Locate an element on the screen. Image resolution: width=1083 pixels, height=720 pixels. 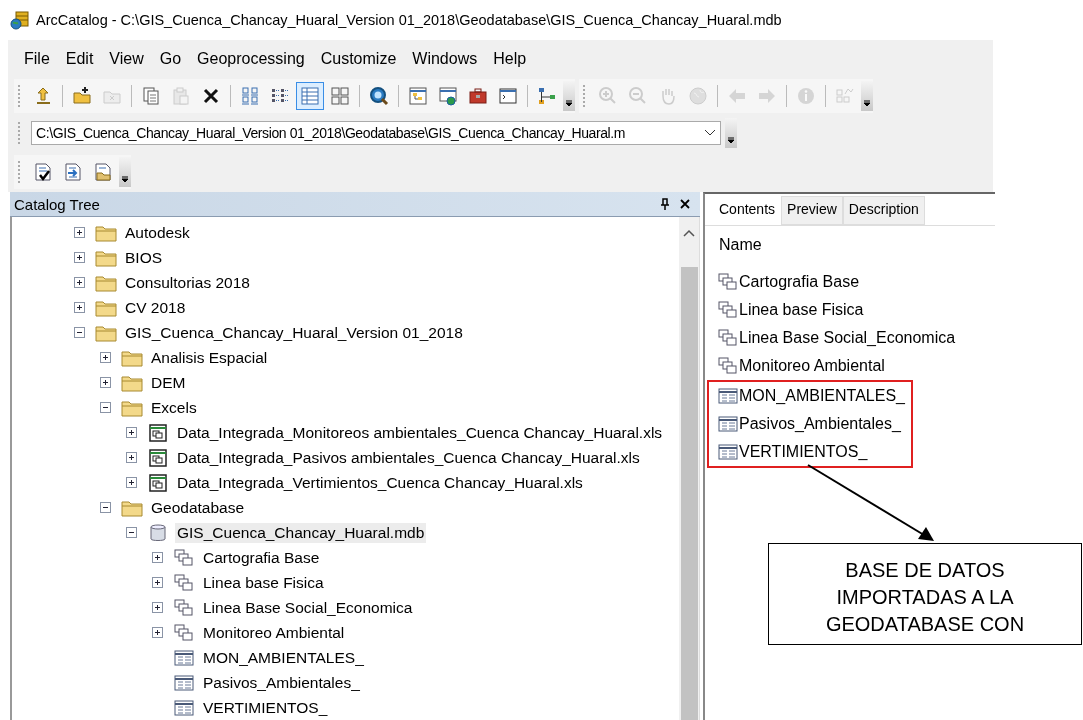
menu-item: Customize is located at coordinates (358, 59).